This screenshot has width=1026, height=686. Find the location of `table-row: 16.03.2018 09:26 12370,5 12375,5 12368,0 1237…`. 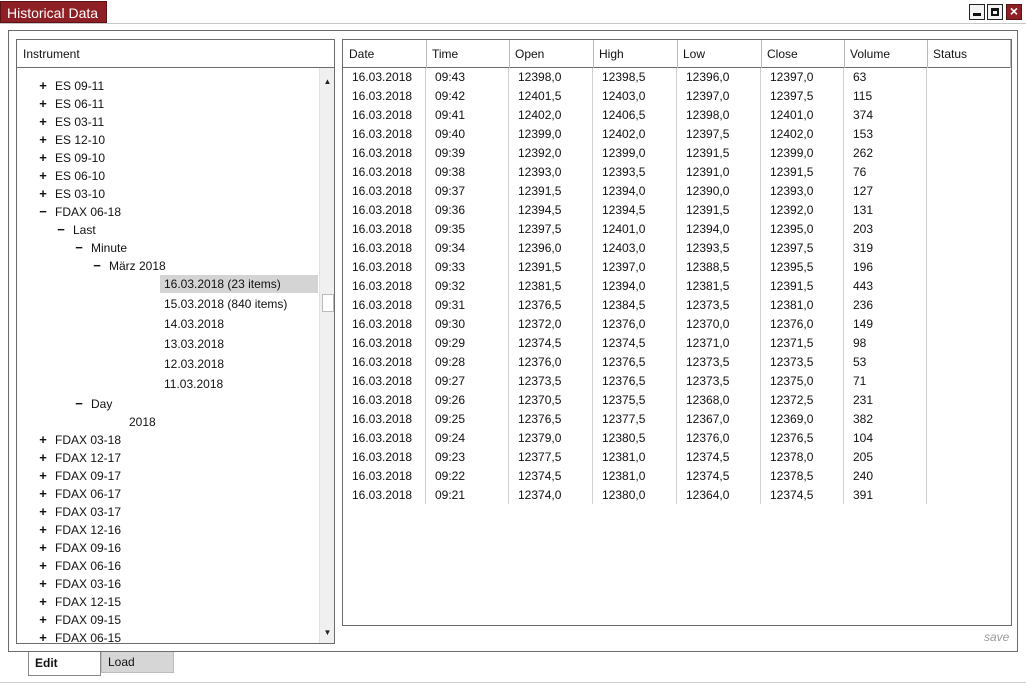

table-row: 16.03.2018 09:26 12370,5 12375,5 12368,0 1237… is located at coordinates (677, 400).